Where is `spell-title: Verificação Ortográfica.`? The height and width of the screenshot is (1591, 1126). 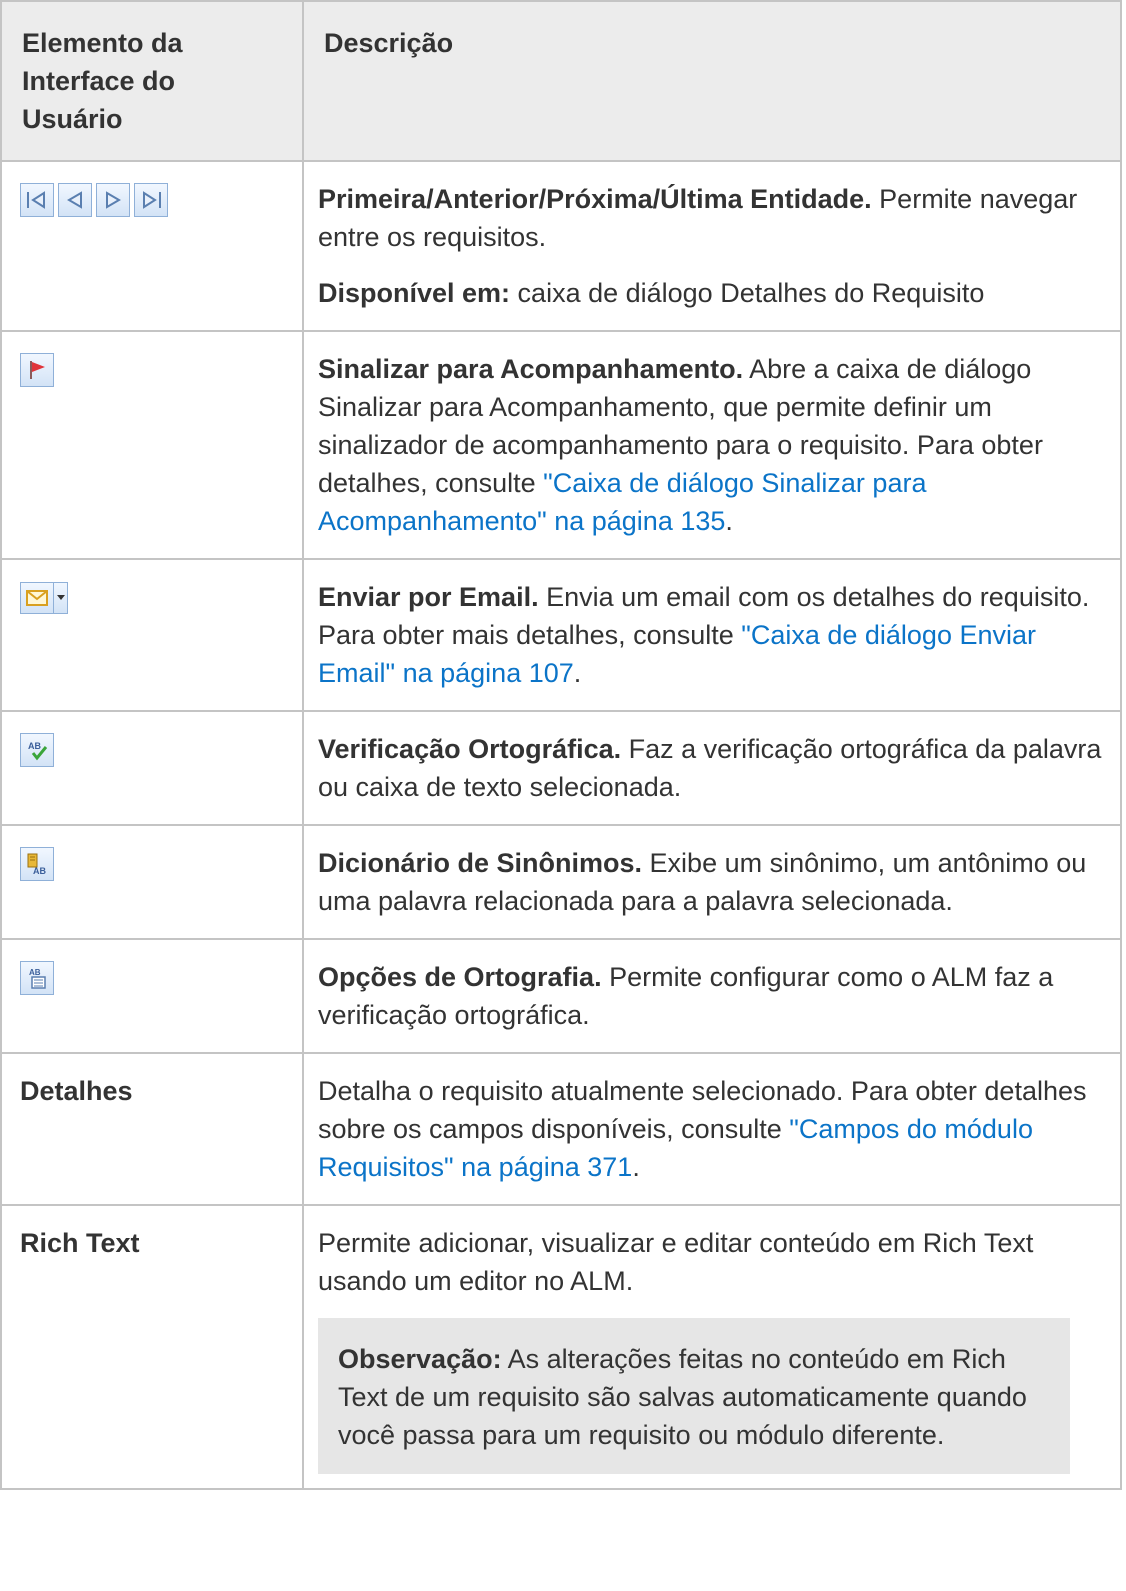
spell-title: Verificação Ortográfica. is located at coordinates (470, 749).